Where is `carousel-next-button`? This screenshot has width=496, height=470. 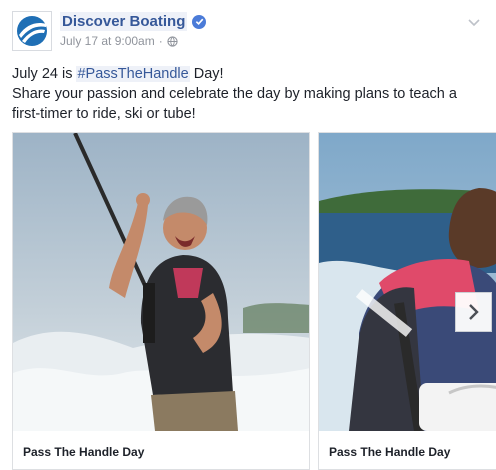 carousel-next-button is located at coordinates (473, 312).